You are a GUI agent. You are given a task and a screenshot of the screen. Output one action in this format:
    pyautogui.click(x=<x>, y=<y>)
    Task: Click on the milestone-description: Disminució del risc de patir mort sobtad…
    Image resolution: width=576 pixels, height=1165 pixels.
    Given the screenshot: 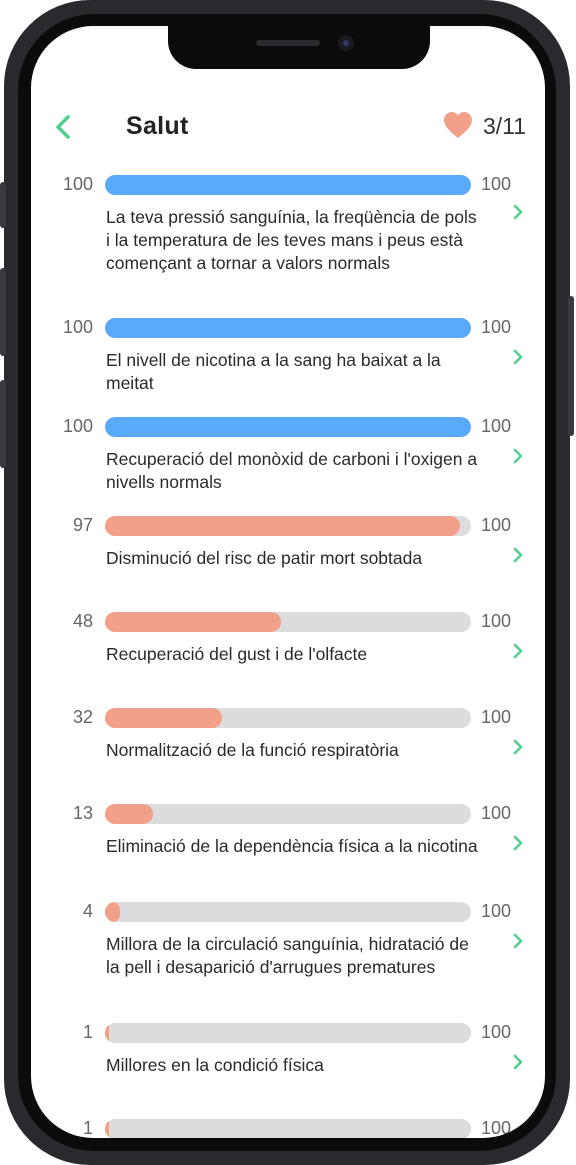 What is the action you would take?
    pyautogui.click(x=264, y=558)
    